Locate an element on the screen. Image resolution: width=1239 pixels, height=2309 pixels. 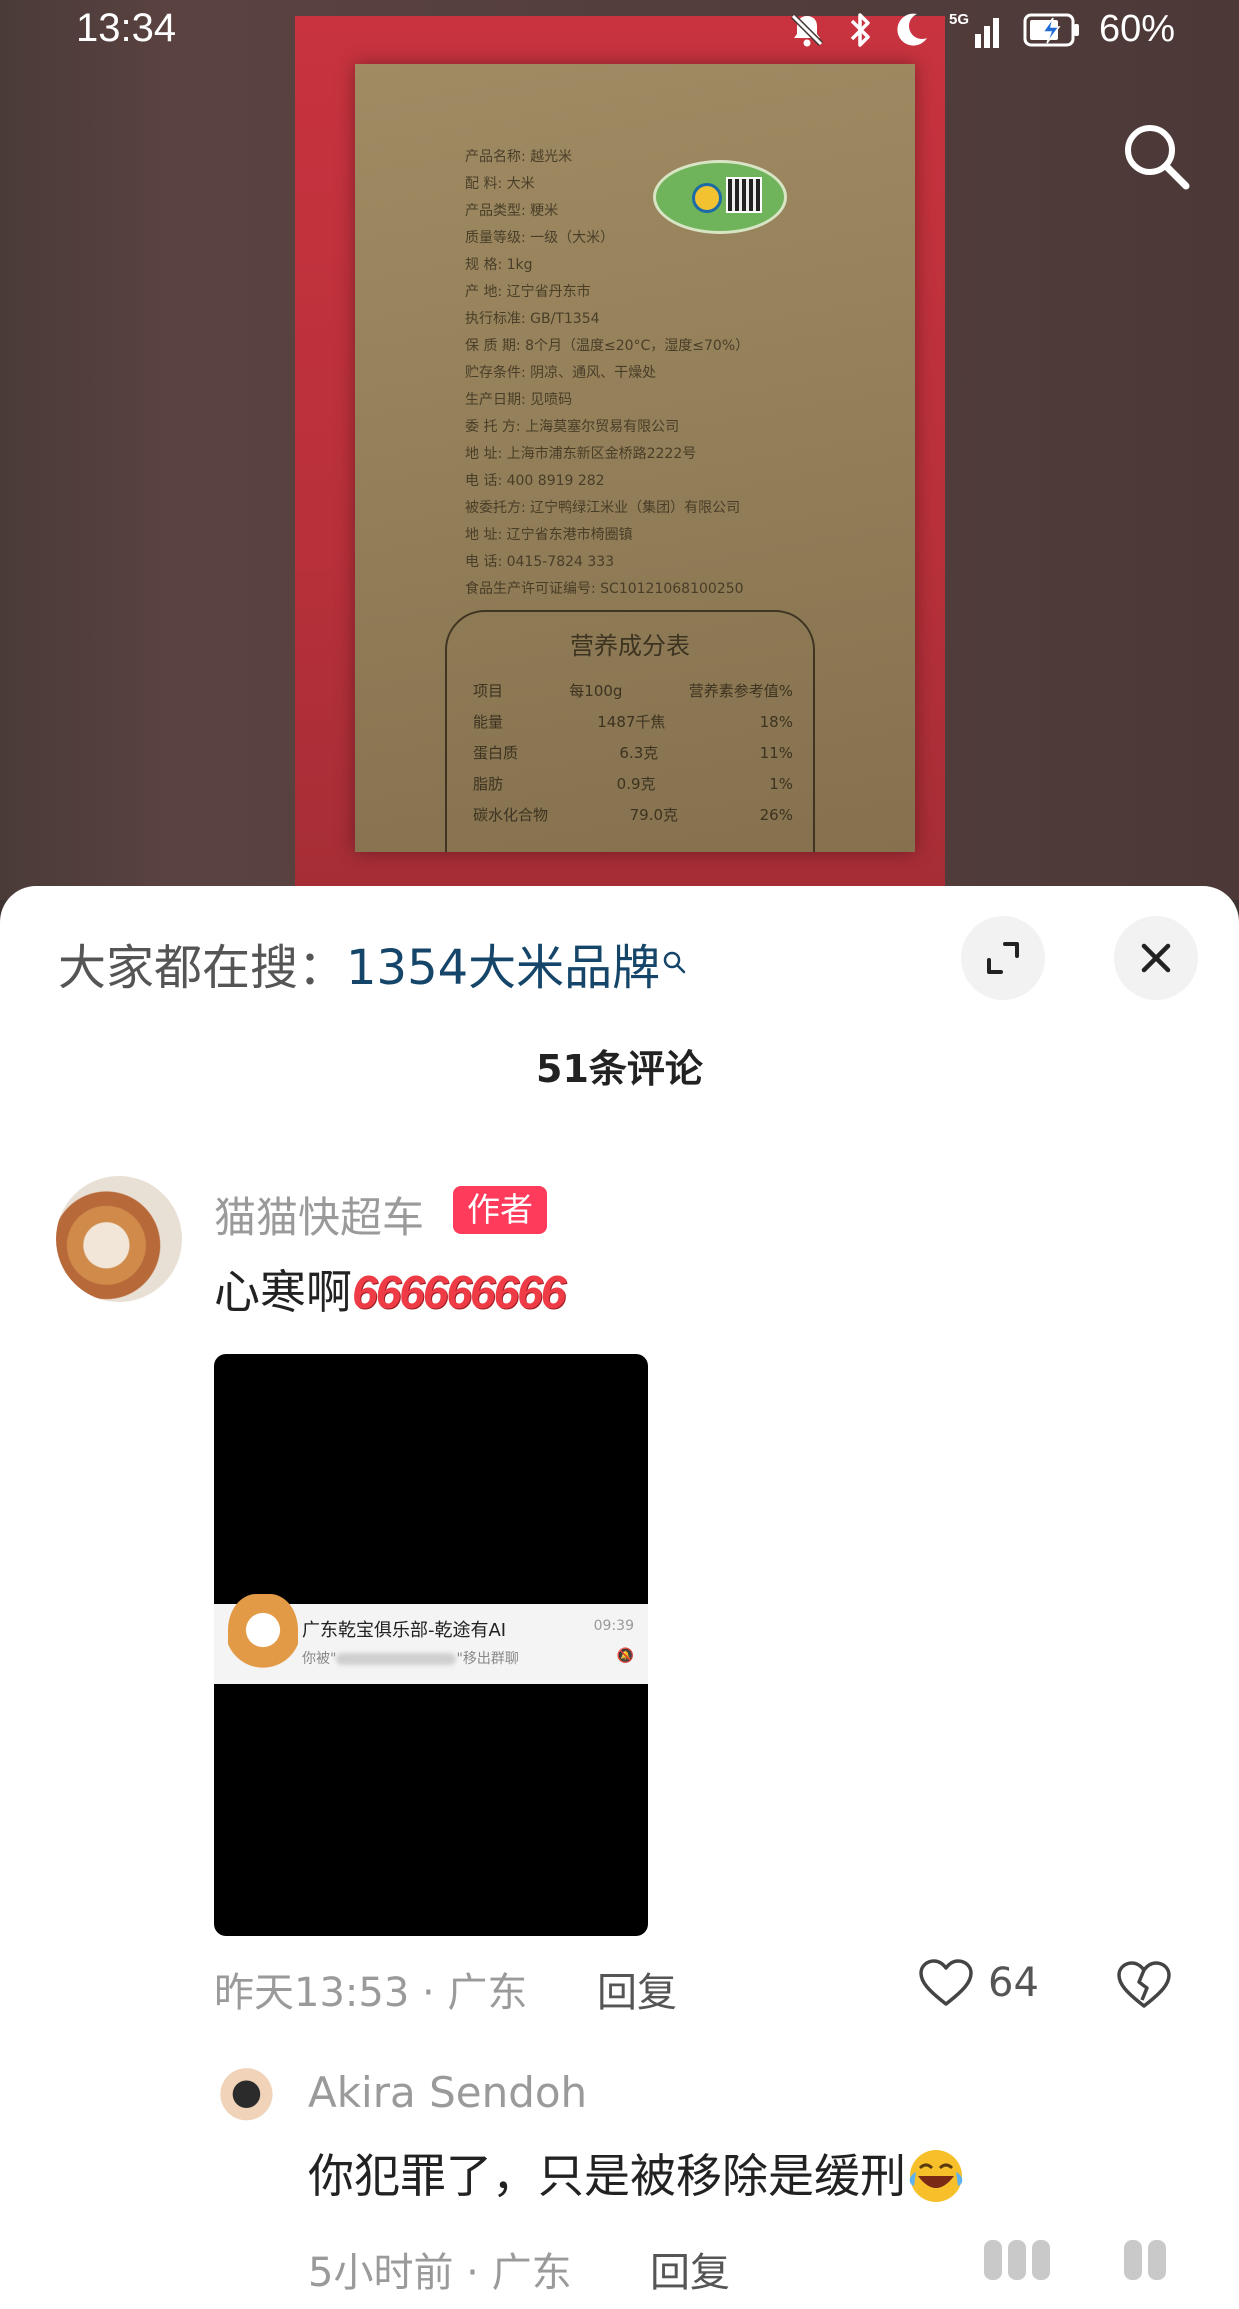
nutrition-cell: 脂肪 is located at coordinates (488, 784).